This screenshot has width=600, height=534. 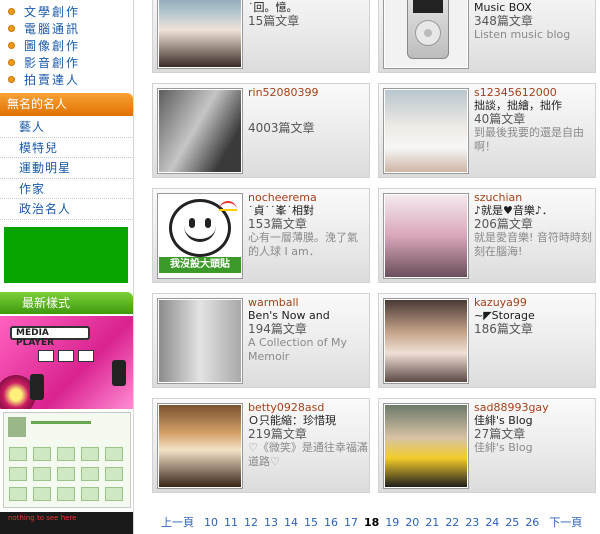 I want to click on theme-thumbnail-media-player: MEDIA PLAYER, so click(x=66, y=362).